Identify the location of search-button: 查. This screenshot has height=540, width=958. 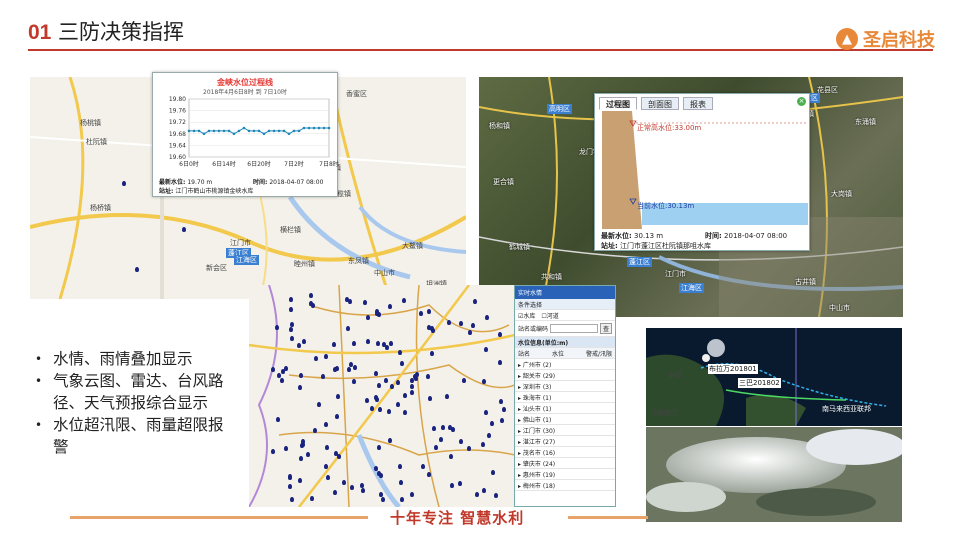
(605, 328).